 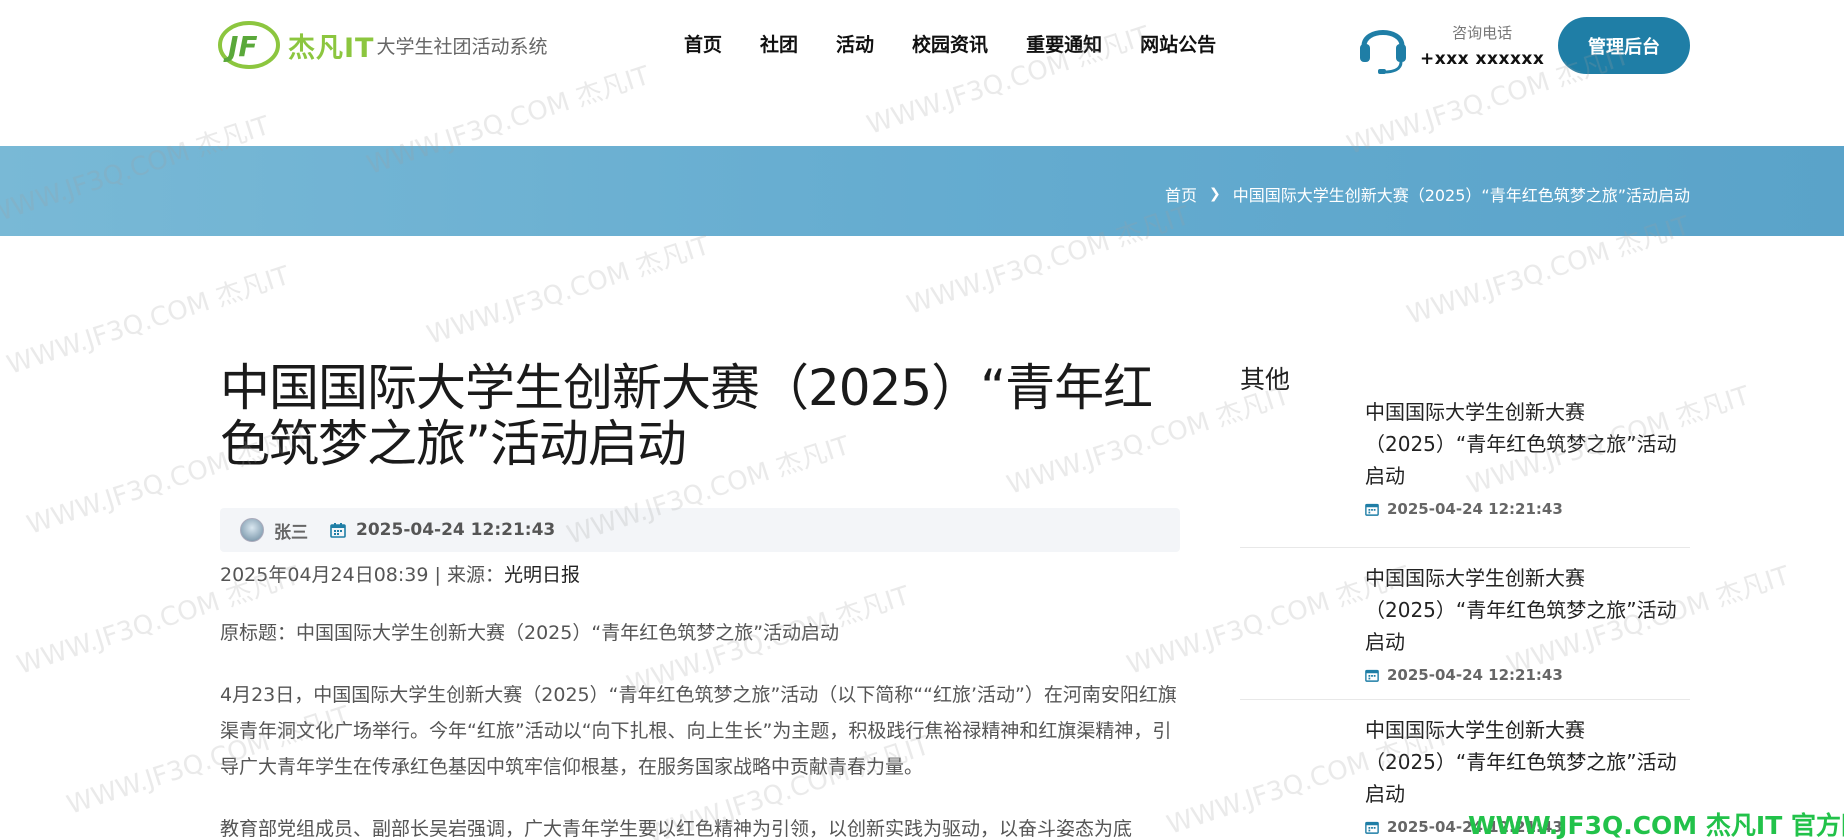 I want to click on breadcrumb: 首页 ❯ 中国国际大学生创新大赛（2025）“青年红色筑梦之旅”活动启动, so click(x=1427, y=194).